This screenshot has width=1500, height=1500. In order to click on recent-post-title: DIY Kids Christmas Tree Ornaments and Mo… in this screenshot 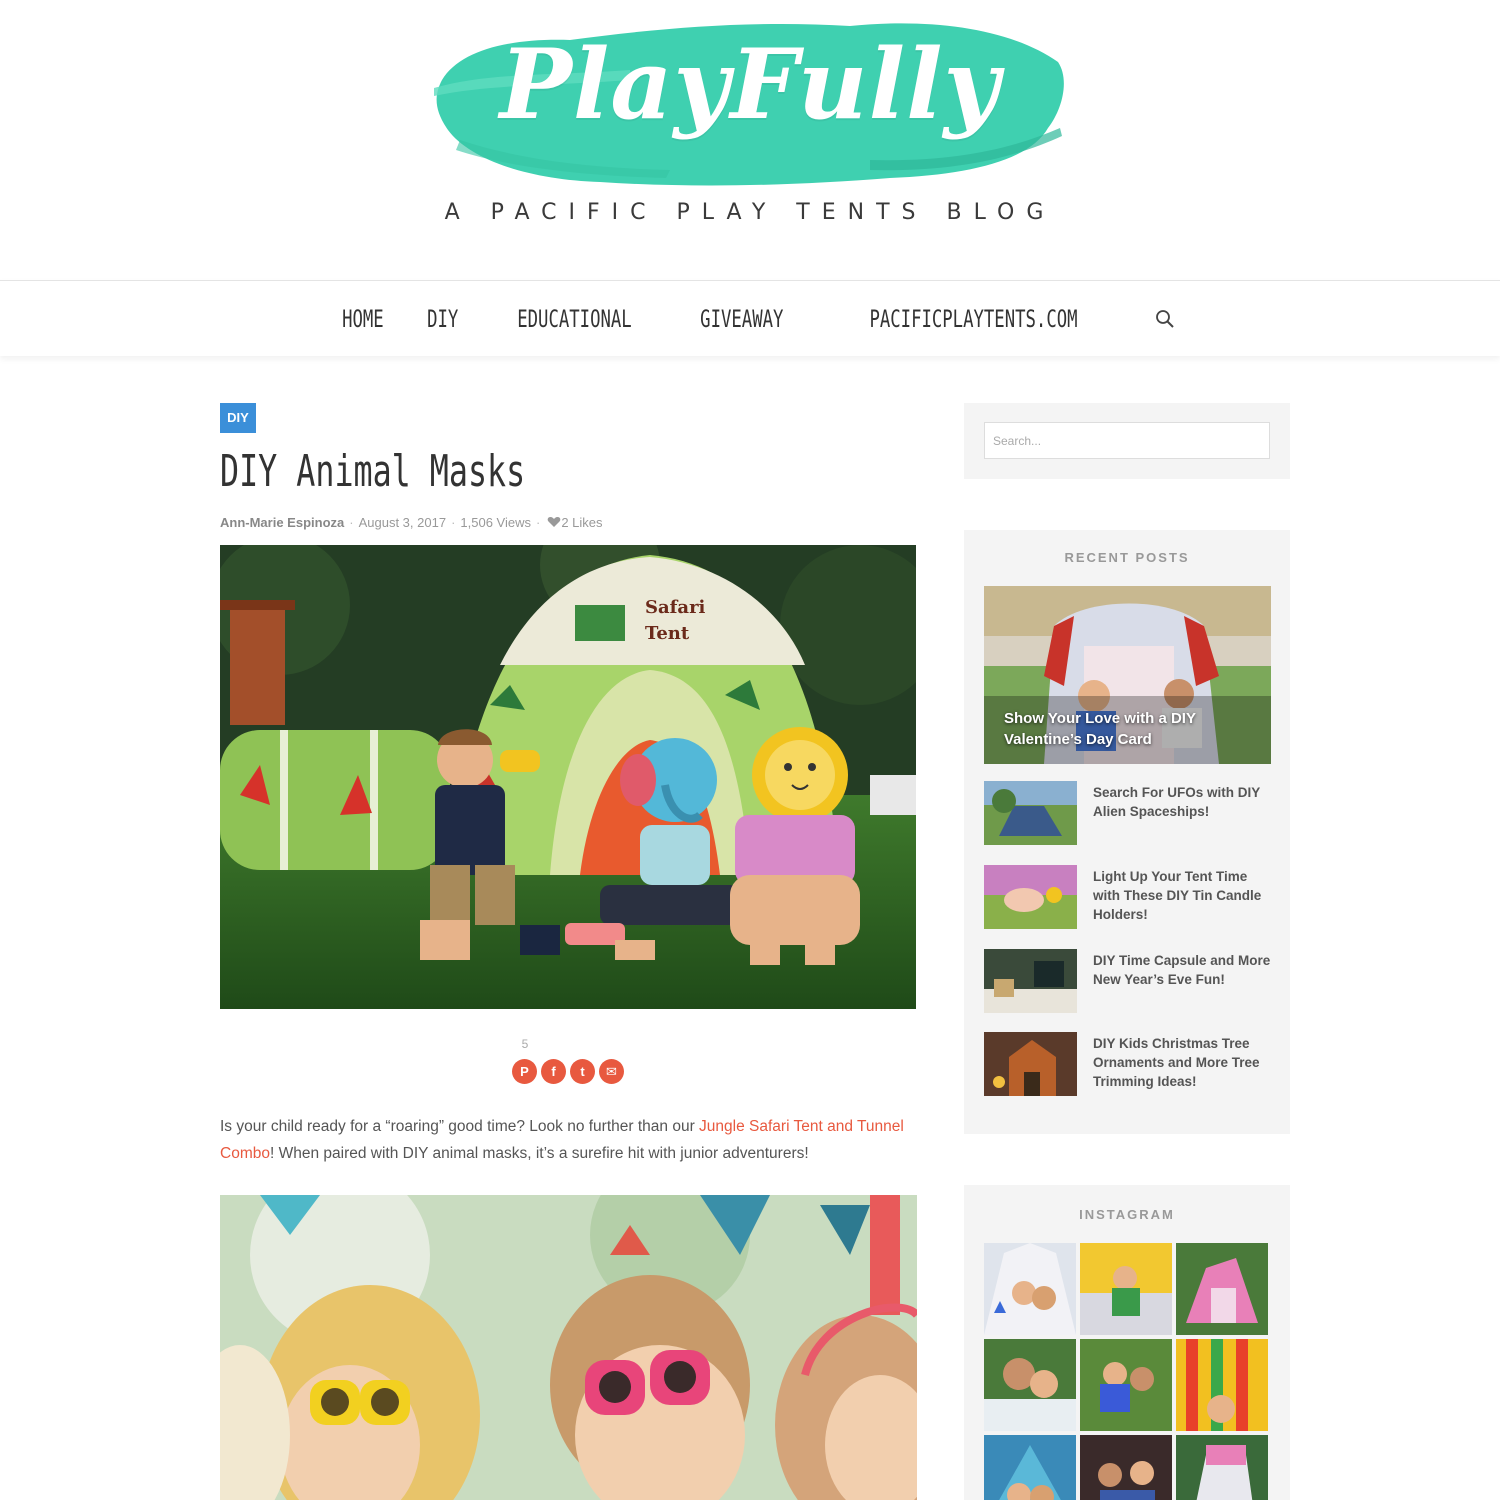, I will do `click(1182, 1062)`.